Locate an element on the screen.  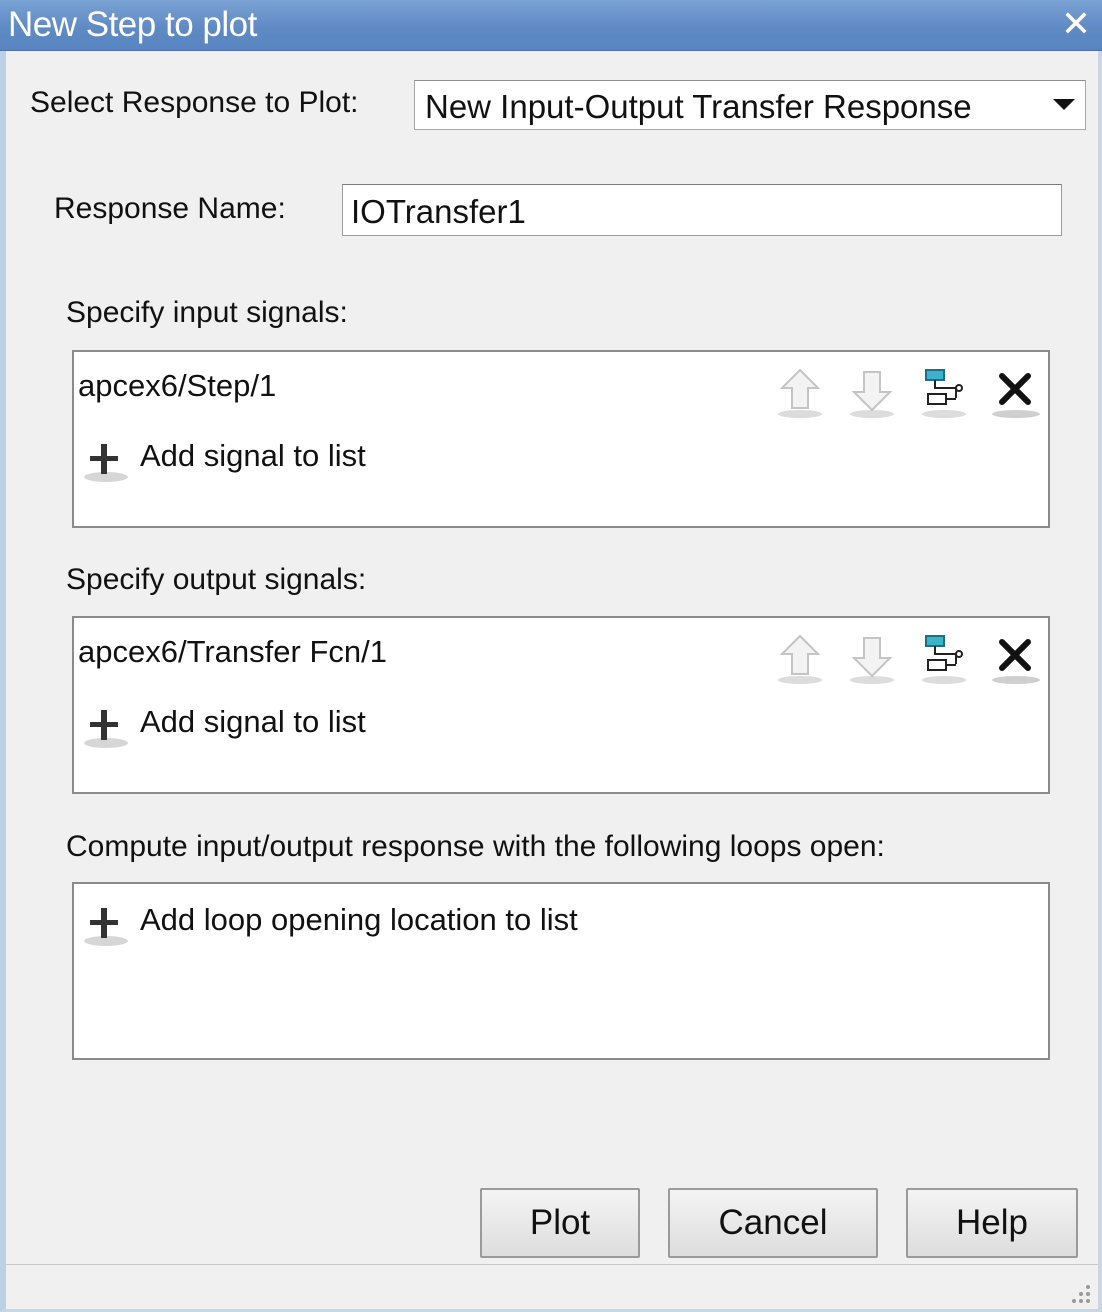
input-signals-list: apcex6/Step/1 Add signal to list is located at coordinates (561, 439).